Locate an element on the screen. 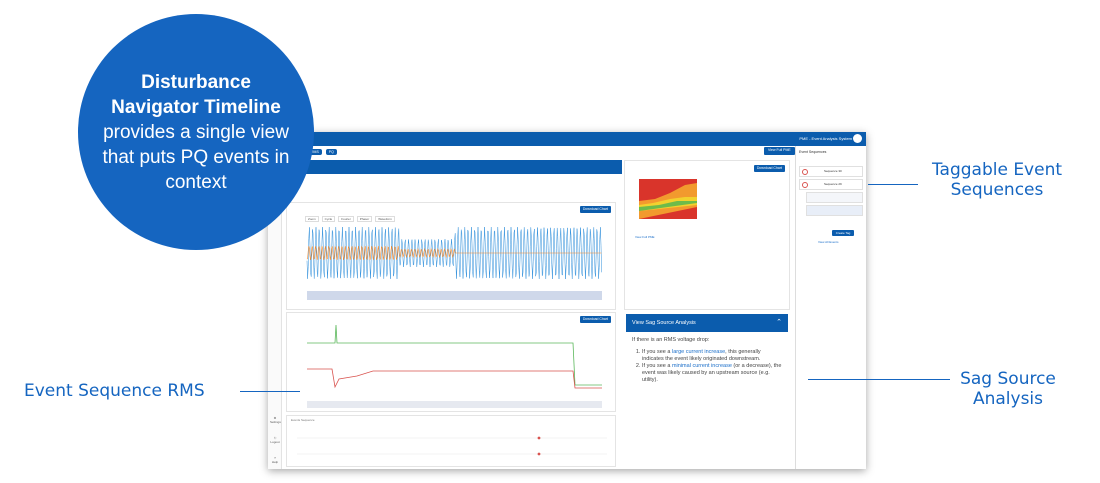  sequence-label: Sequence 30 is located at coordinates (833, 171).